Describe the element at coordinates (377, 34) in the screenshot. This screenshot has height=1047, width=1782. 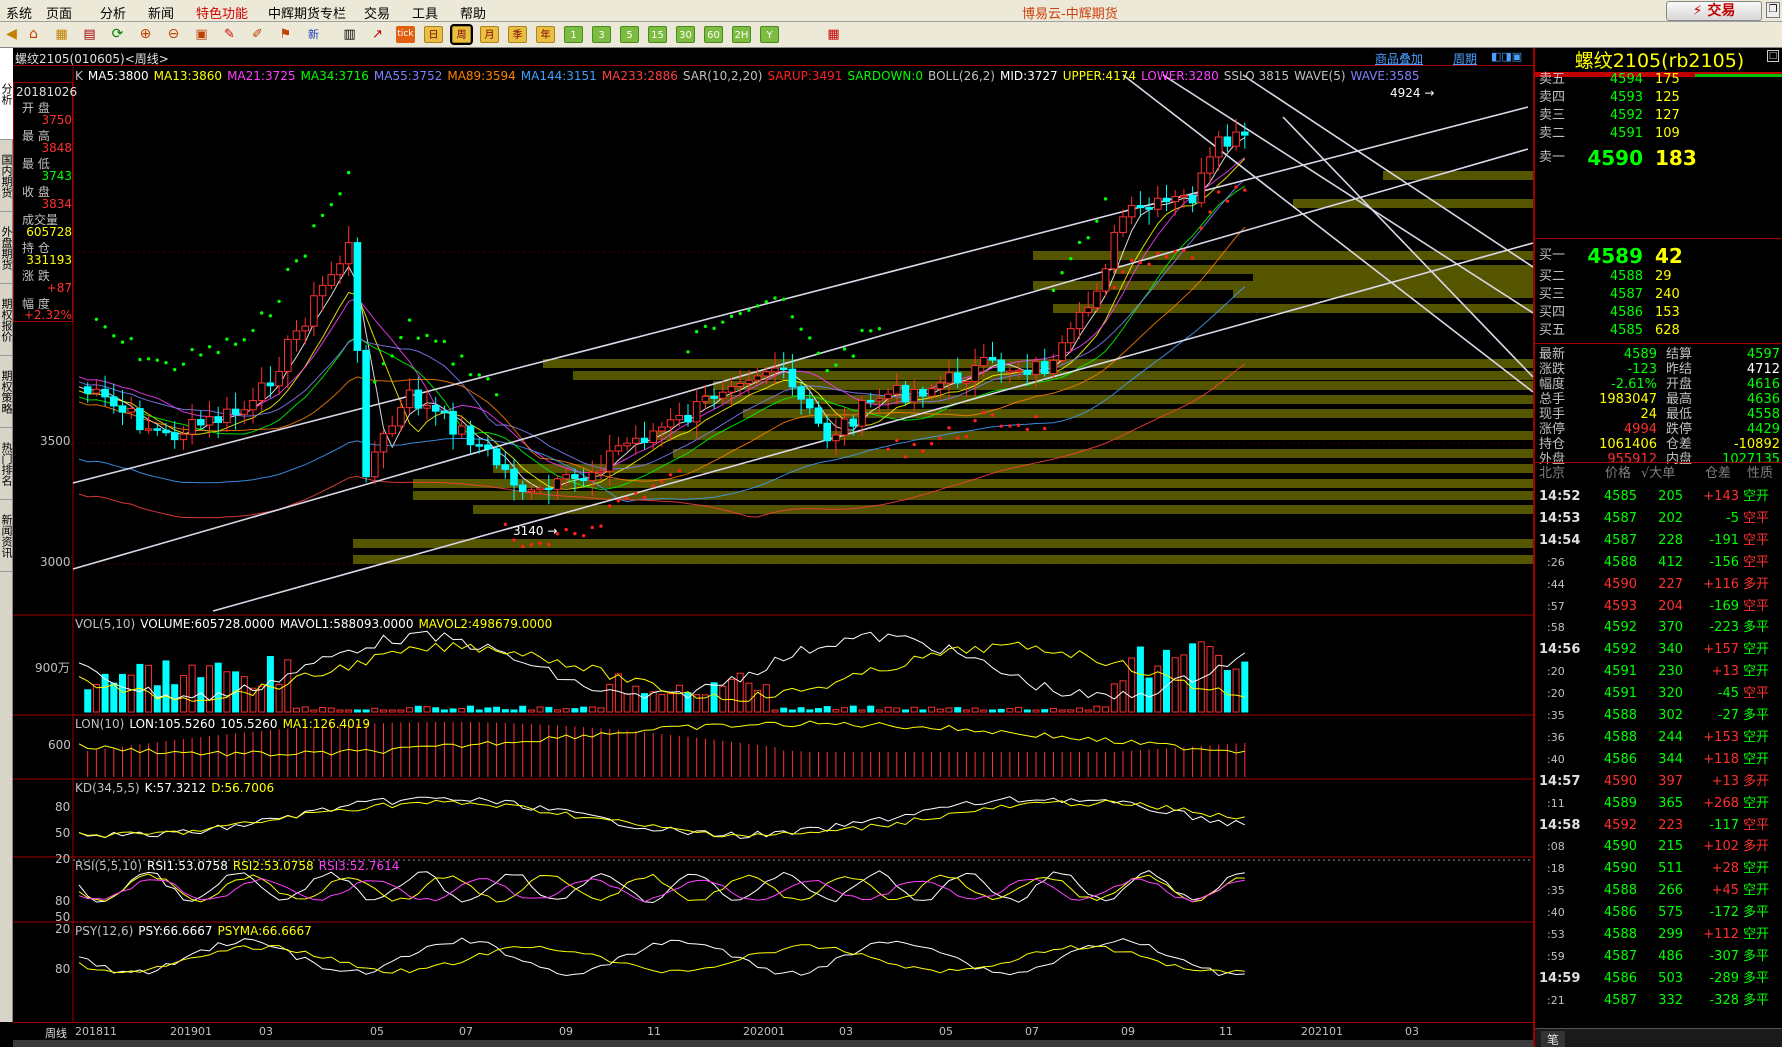
I see `line-chart-icon: ↗` at that location.